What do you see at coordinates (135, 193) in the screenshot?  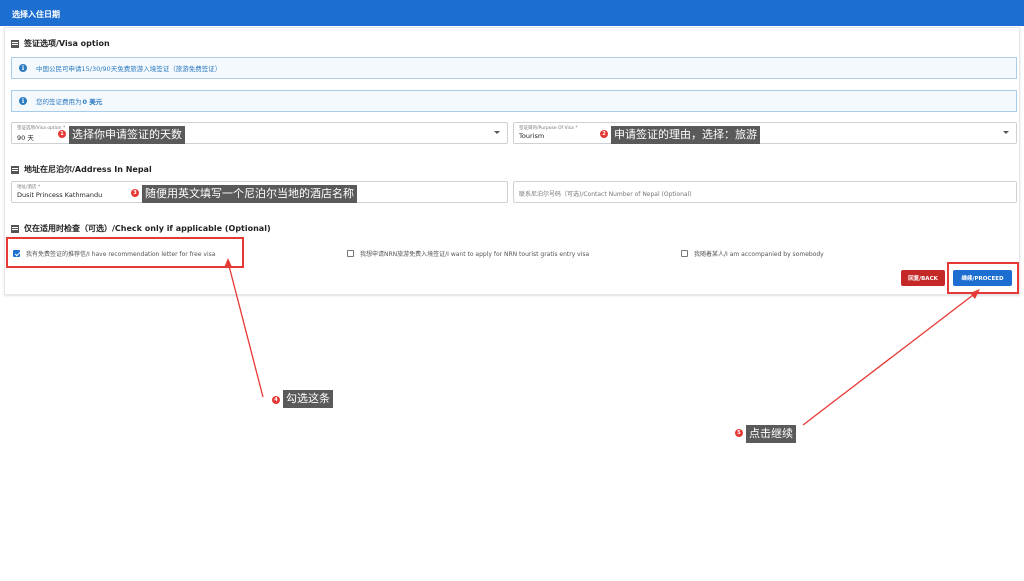 I see `annotation-marker-3: 3` at bounding box center [135, 193].